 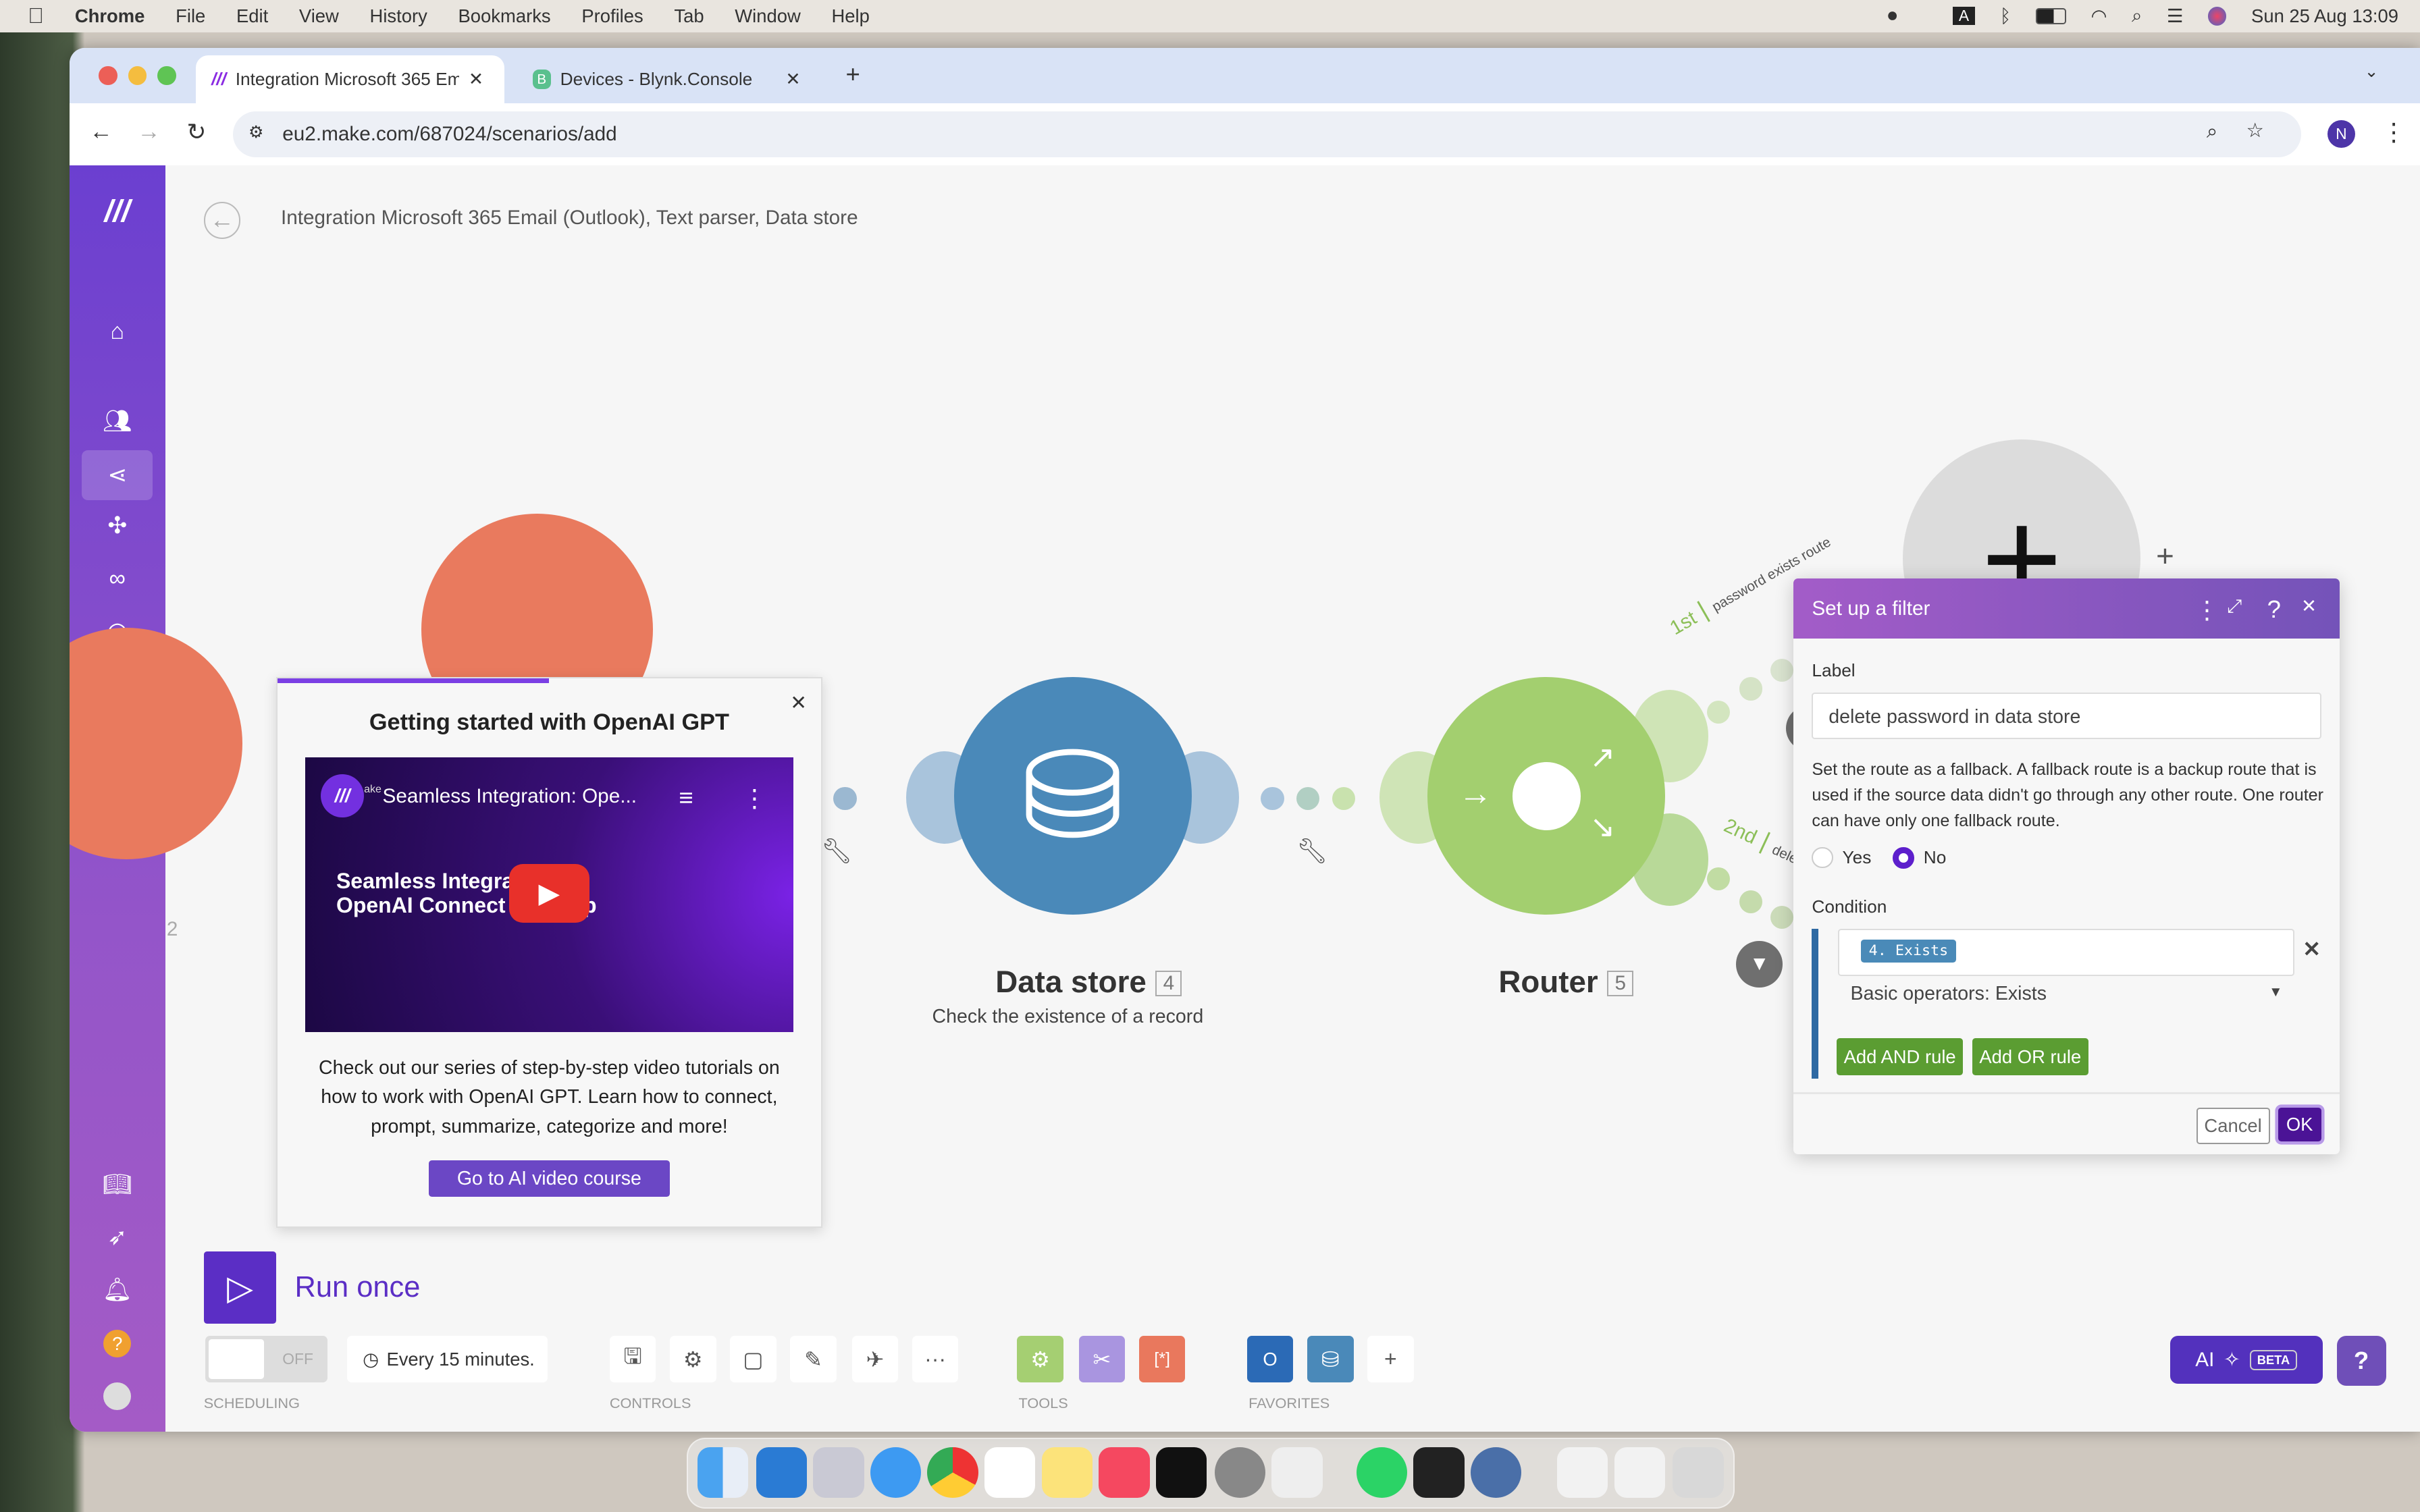 I want to click on youtube-play-button: ▶, so click(x=548, y=893).